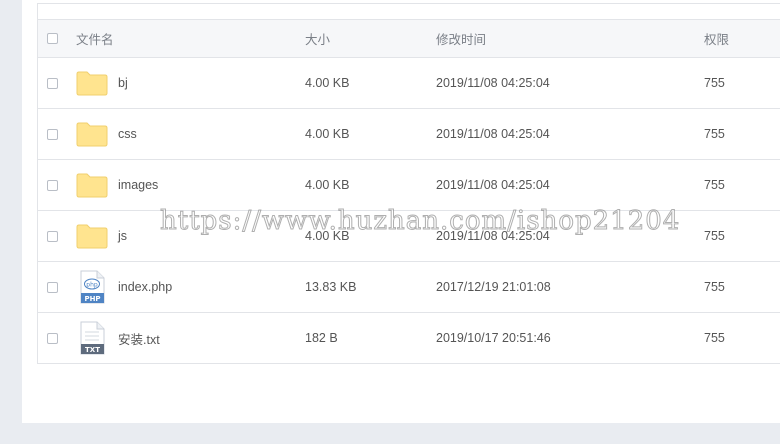  I want to click on file-name-cell: TXT 安装.txt, so click(118, 338).